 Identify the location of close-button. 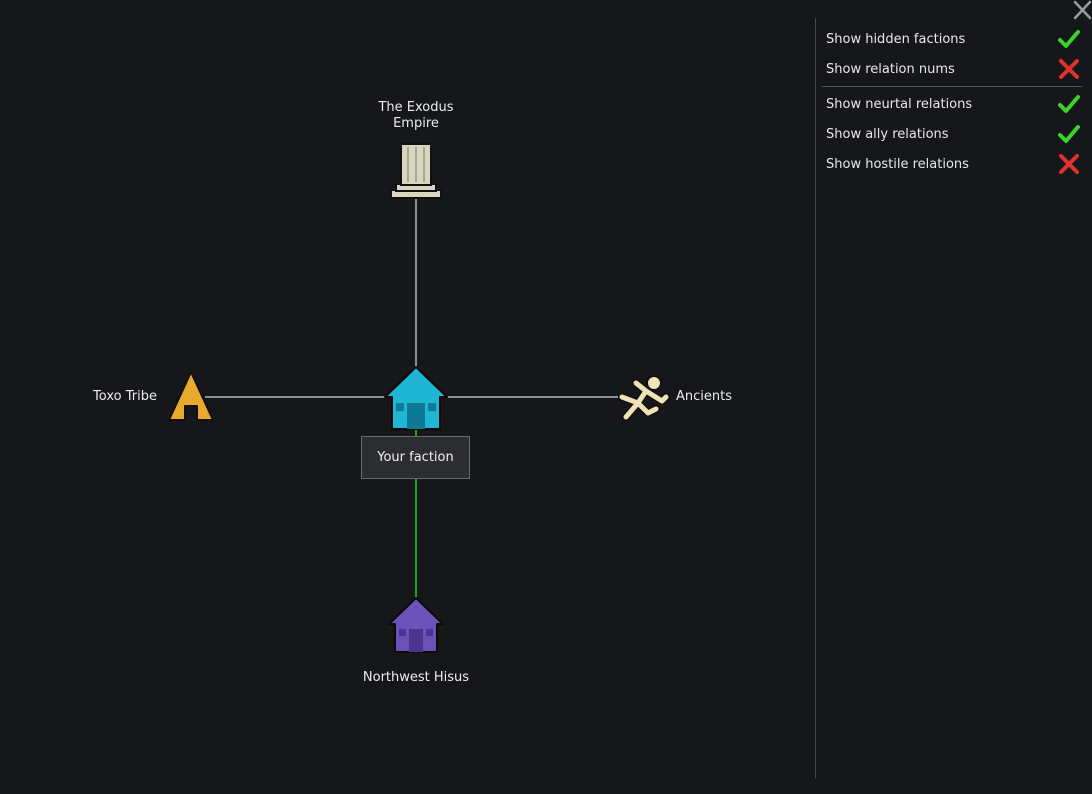
(1082, 10).